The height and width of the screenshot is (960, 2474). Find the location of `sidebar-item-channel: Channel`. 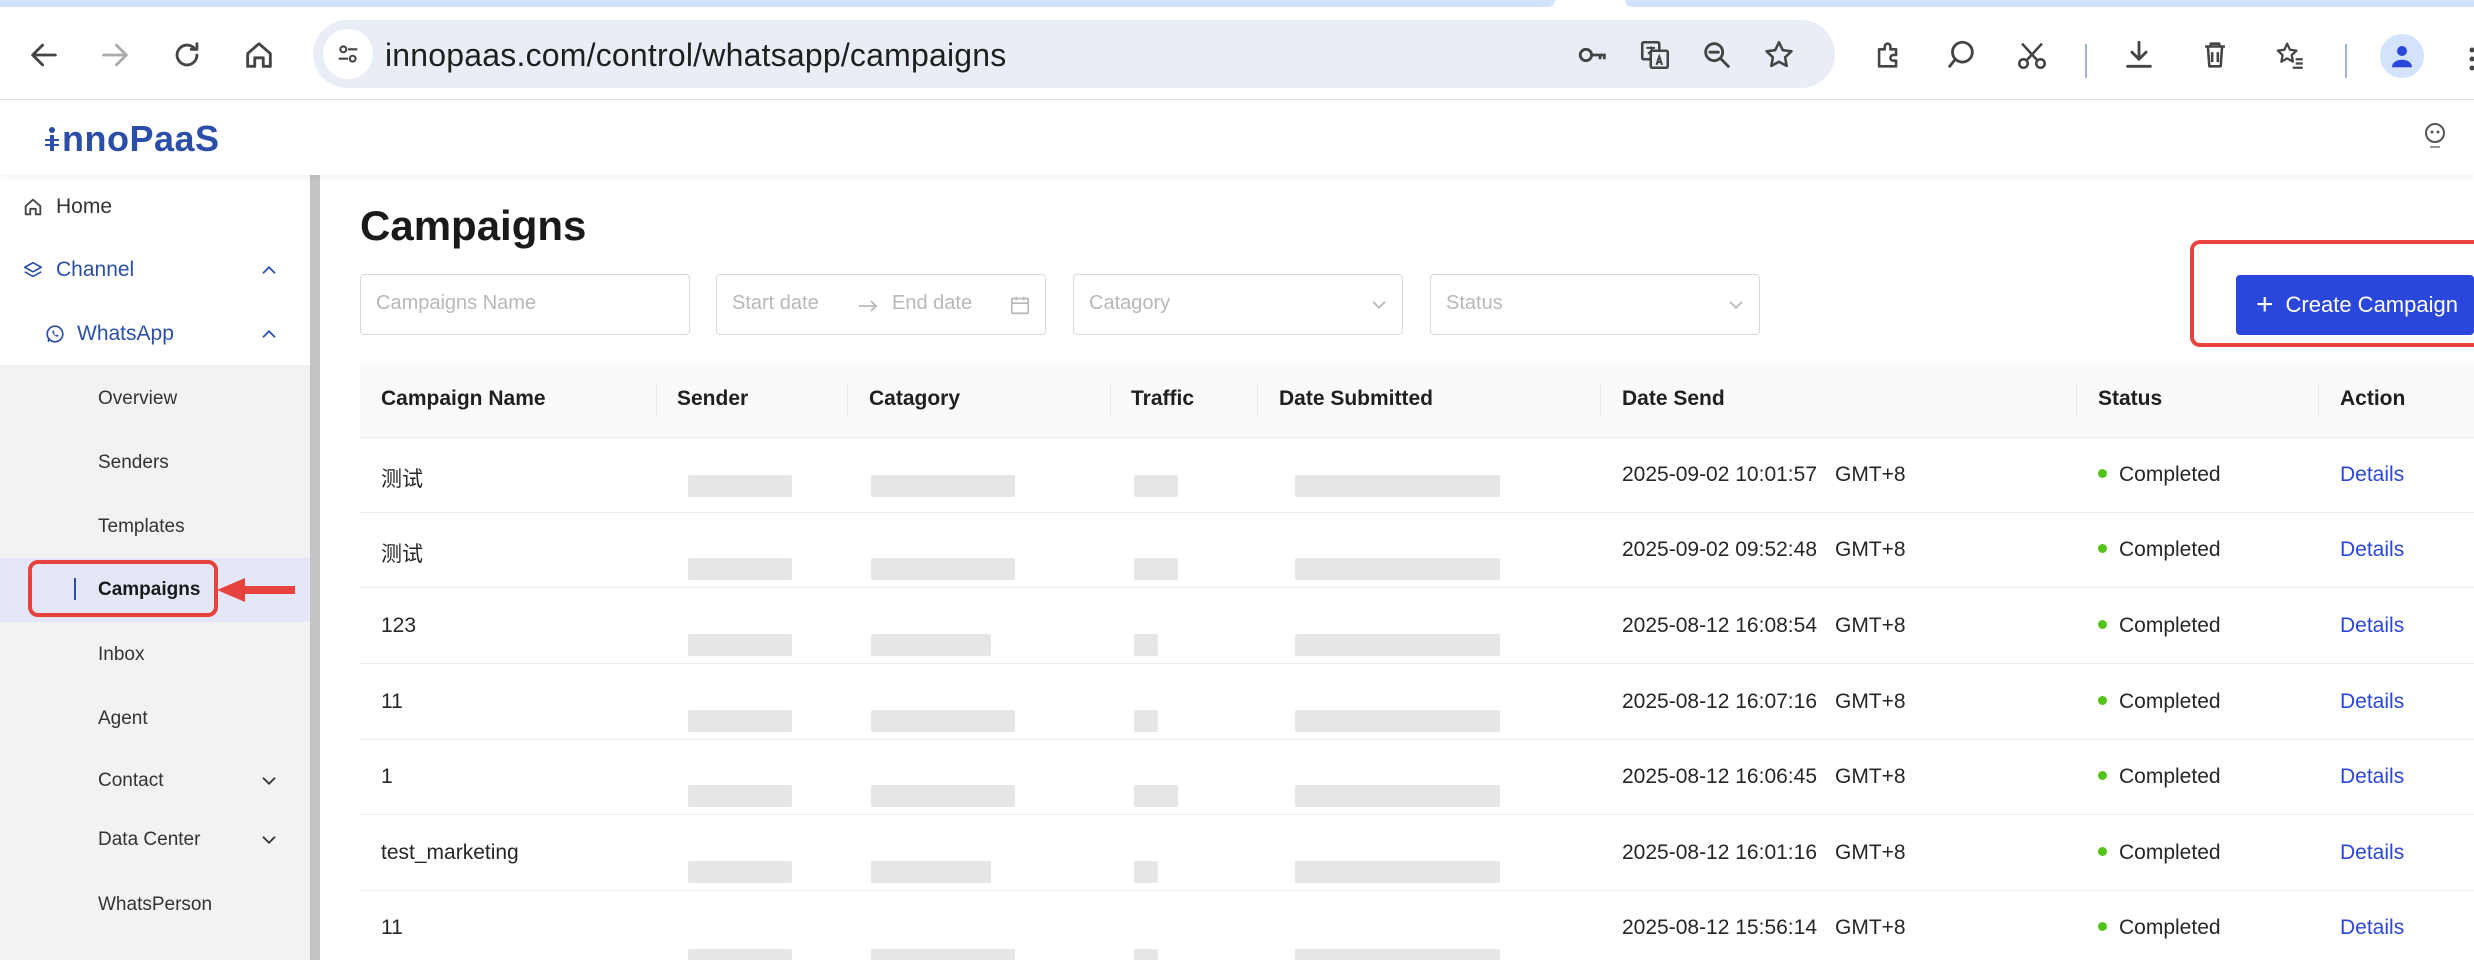

sidebar-item-channel: Channel is located at coordinates (155, 270).